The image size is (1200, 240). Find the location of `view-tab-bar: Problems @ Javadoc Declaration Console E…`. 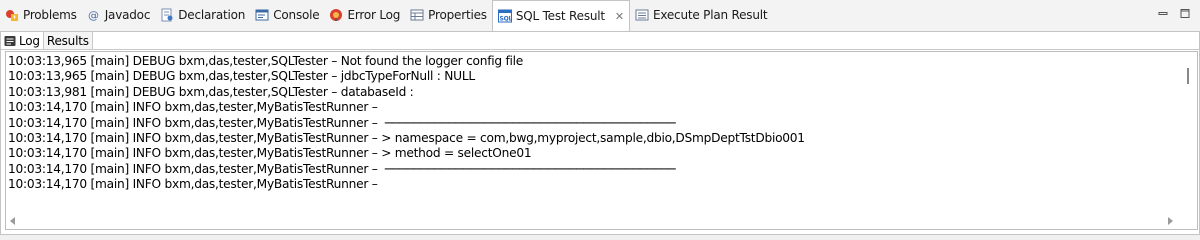

view-tab-bar: Problems @ Javadoc Declaration Console E… is located at coordinates (600, 15).